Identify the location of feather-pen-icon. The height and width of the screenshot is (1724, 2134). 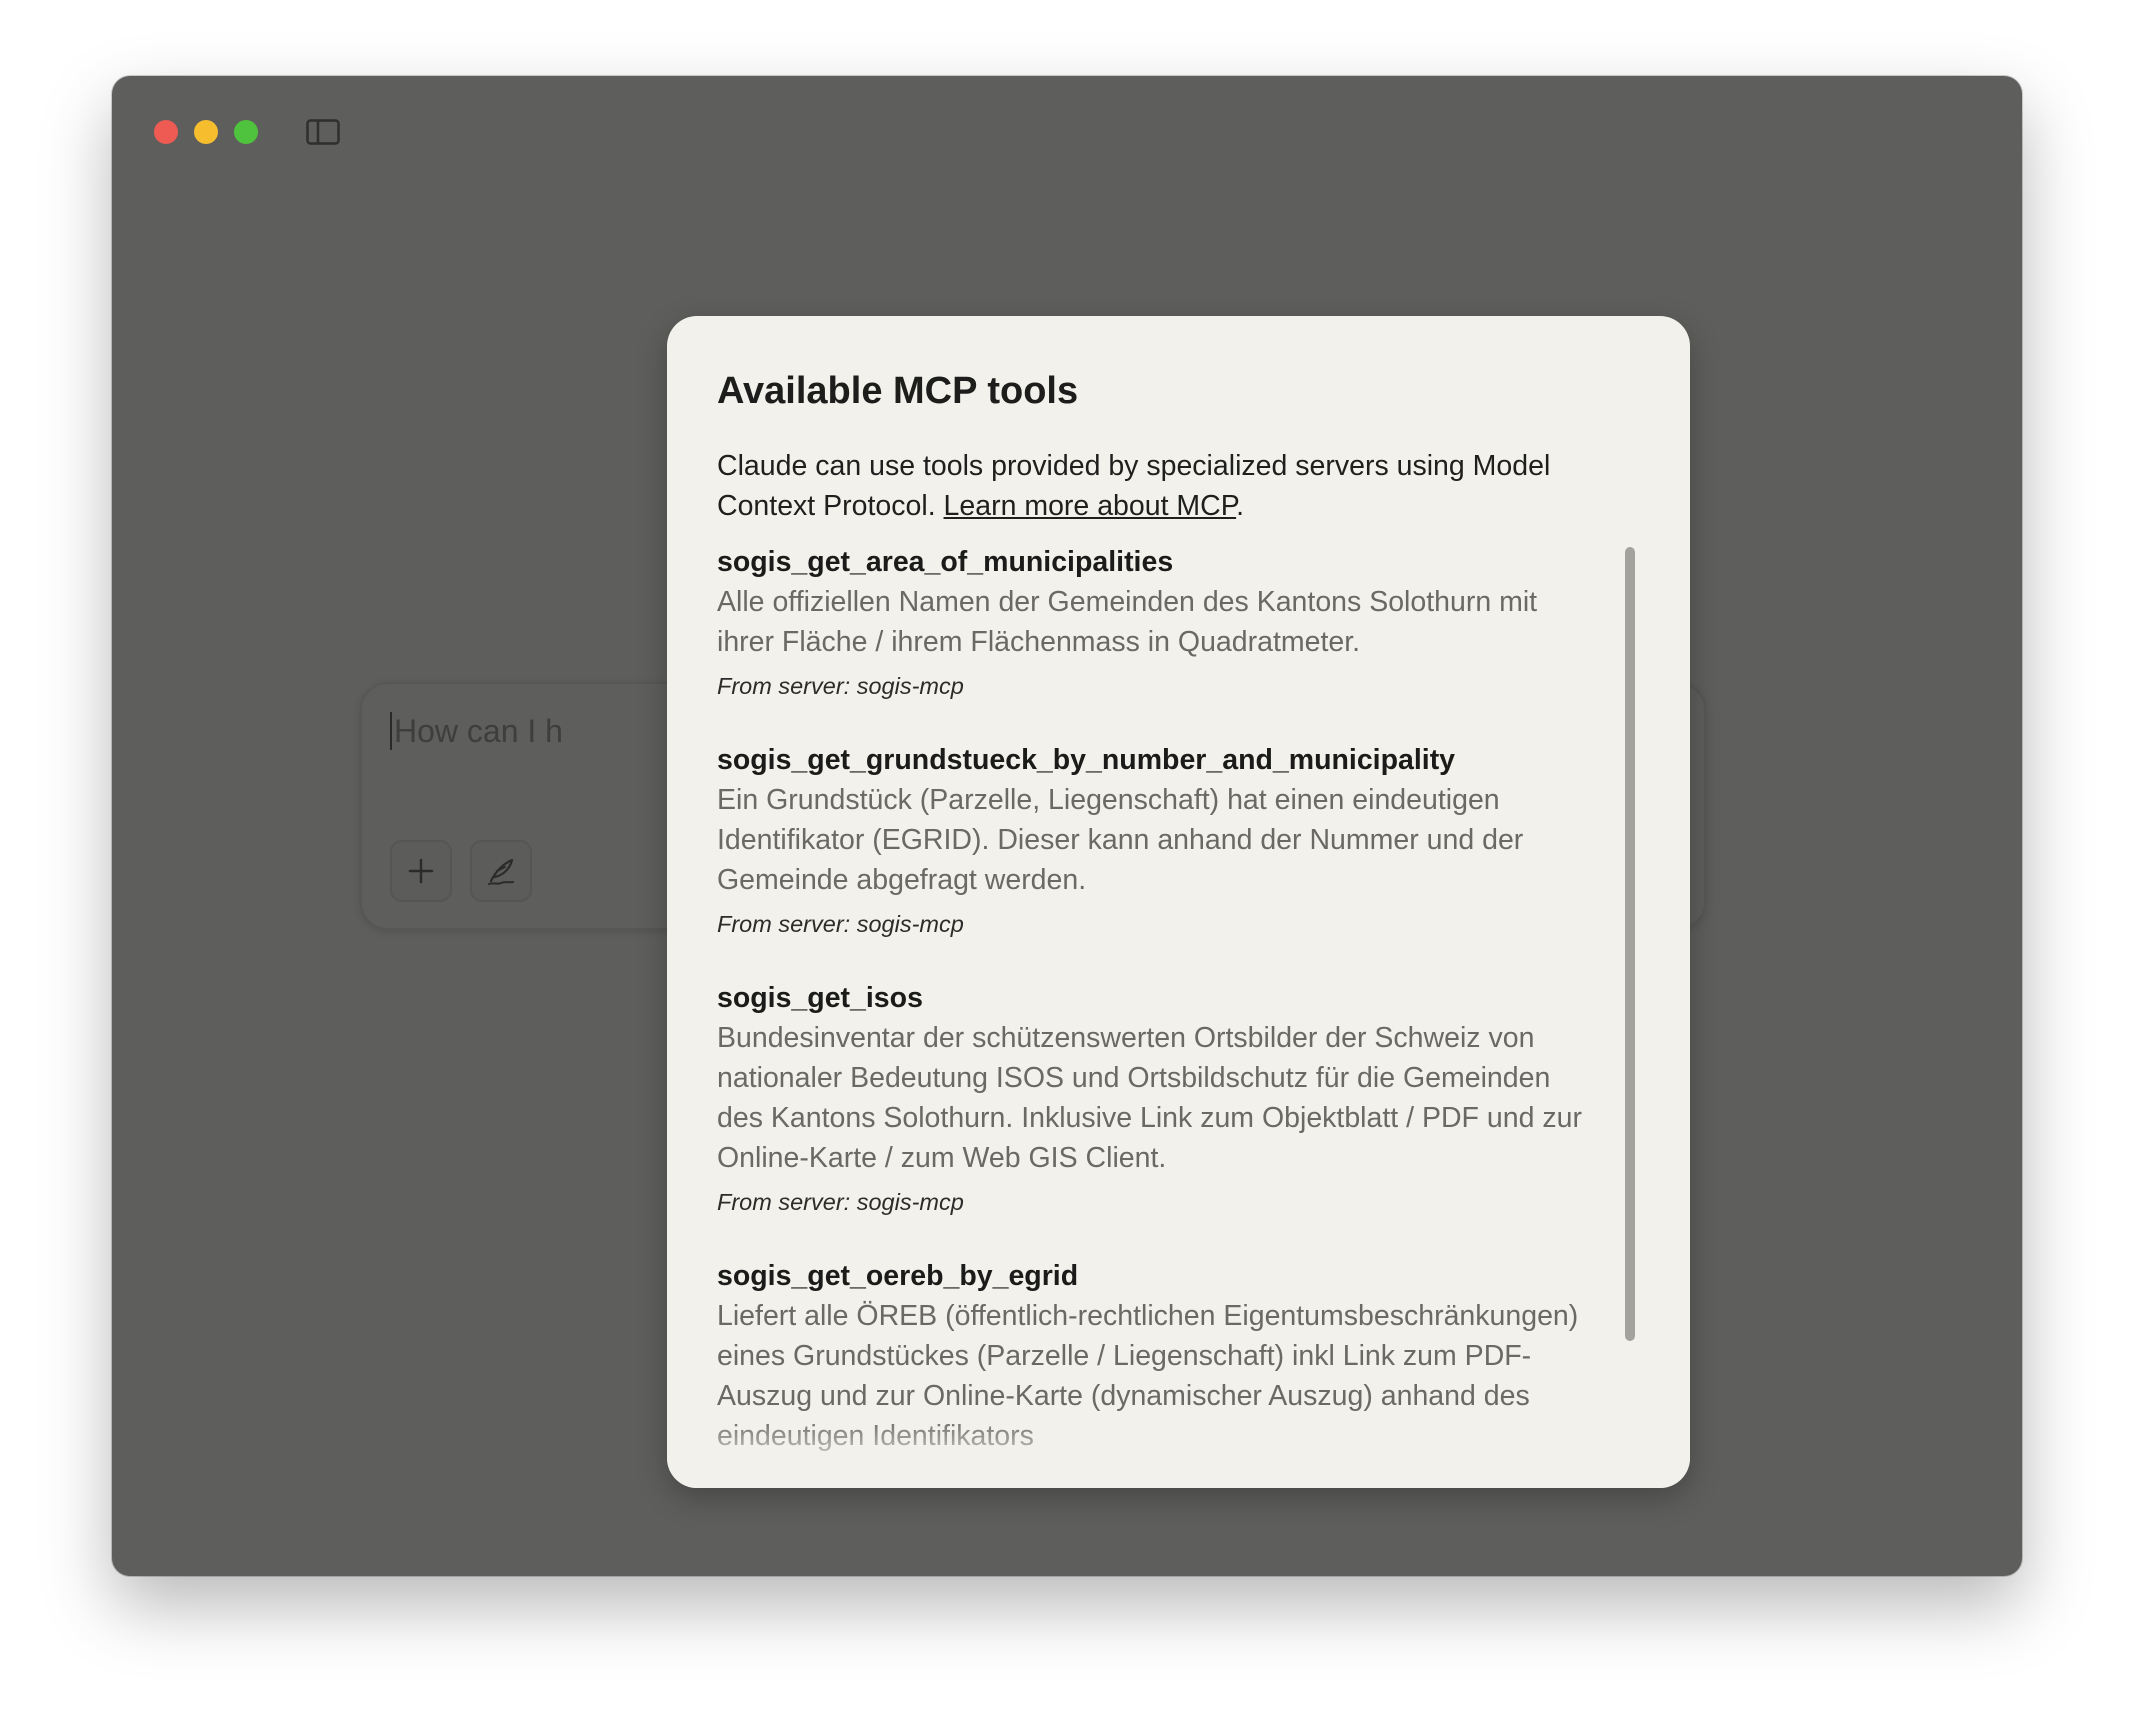
(501, 871).